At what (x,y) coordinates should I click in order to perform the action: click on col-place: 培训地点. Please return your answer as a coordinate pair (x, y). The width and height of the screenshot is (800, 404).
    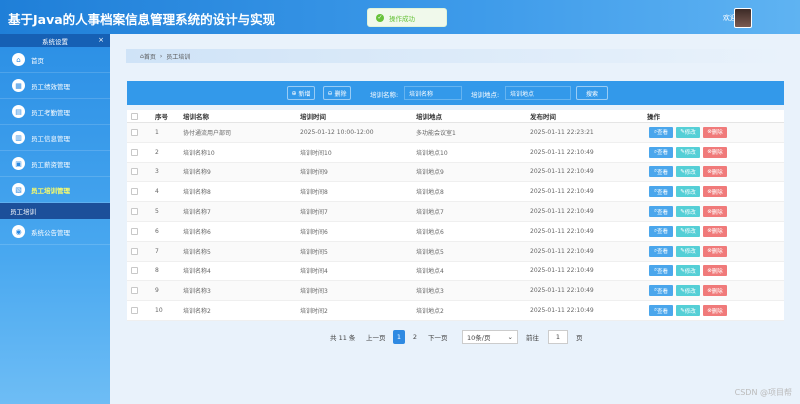
    Looking at the image, I should click on (429, 117).